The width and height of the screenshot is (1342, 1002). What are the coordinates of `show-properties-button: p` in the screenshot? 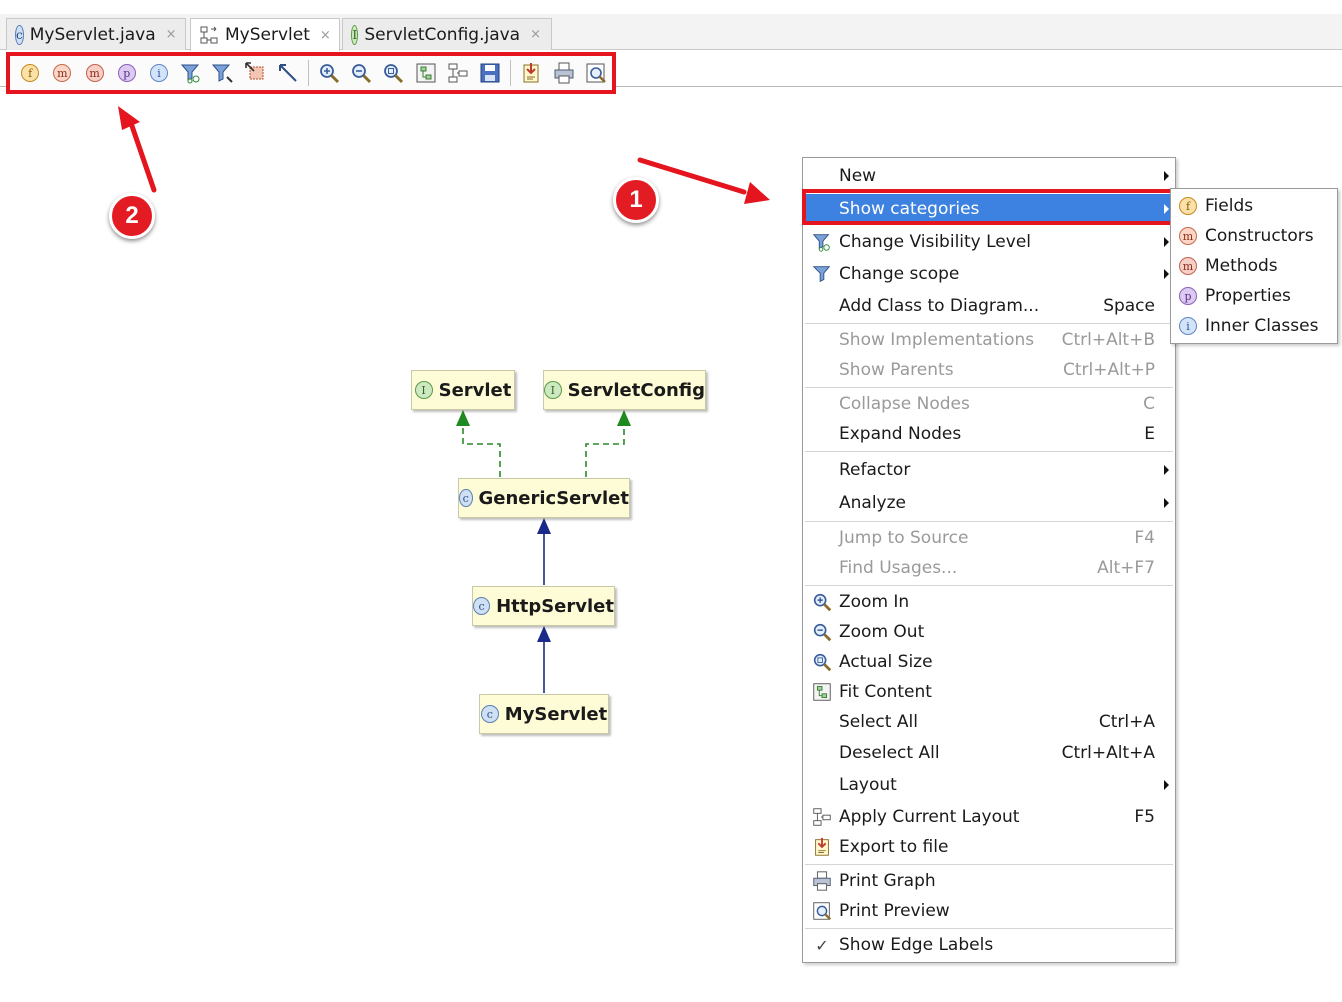 It's located at (126, 73).